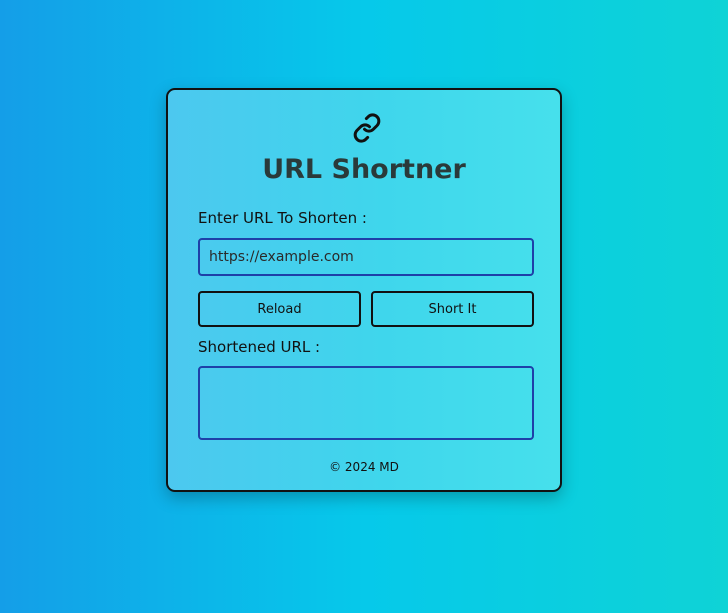 The image size is (728, 613). Describe the element at coordinates (282, 218) in the screenshot. I see `url-input-label: Enter URL To Shorten :` at that location.